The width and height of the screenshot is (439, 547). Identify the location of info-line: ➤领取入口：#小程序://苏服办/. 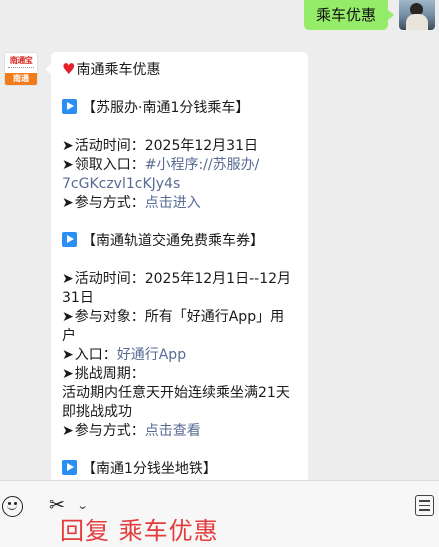
(161, 165).